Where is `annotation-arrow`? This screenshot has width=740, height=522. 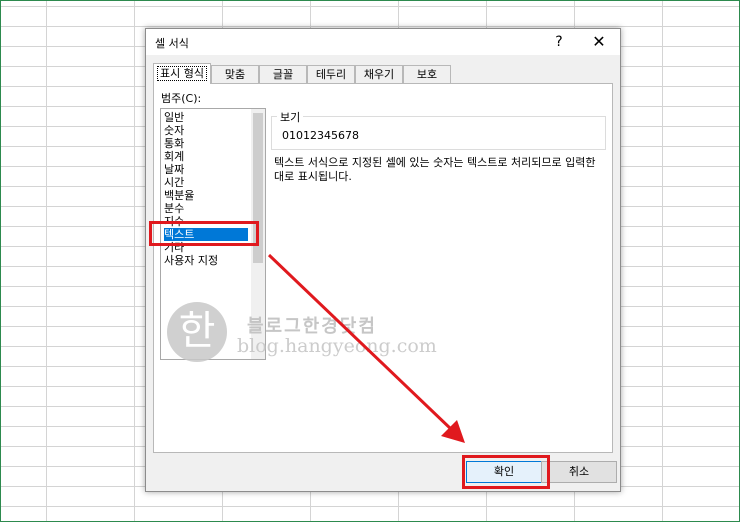
annotation-arrow is located at coordinates (366, 348).